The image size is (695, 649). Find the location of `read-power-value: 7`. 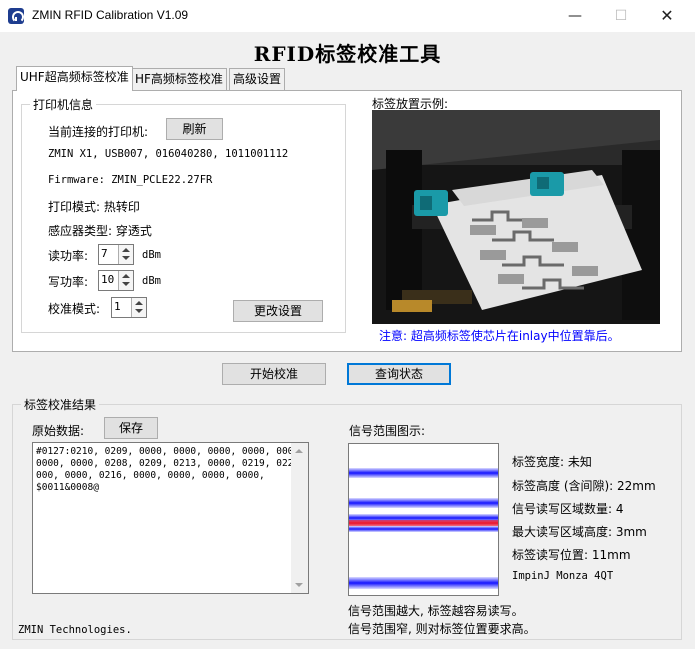

read-power-value: 7 is located at coordinates (104, 253).